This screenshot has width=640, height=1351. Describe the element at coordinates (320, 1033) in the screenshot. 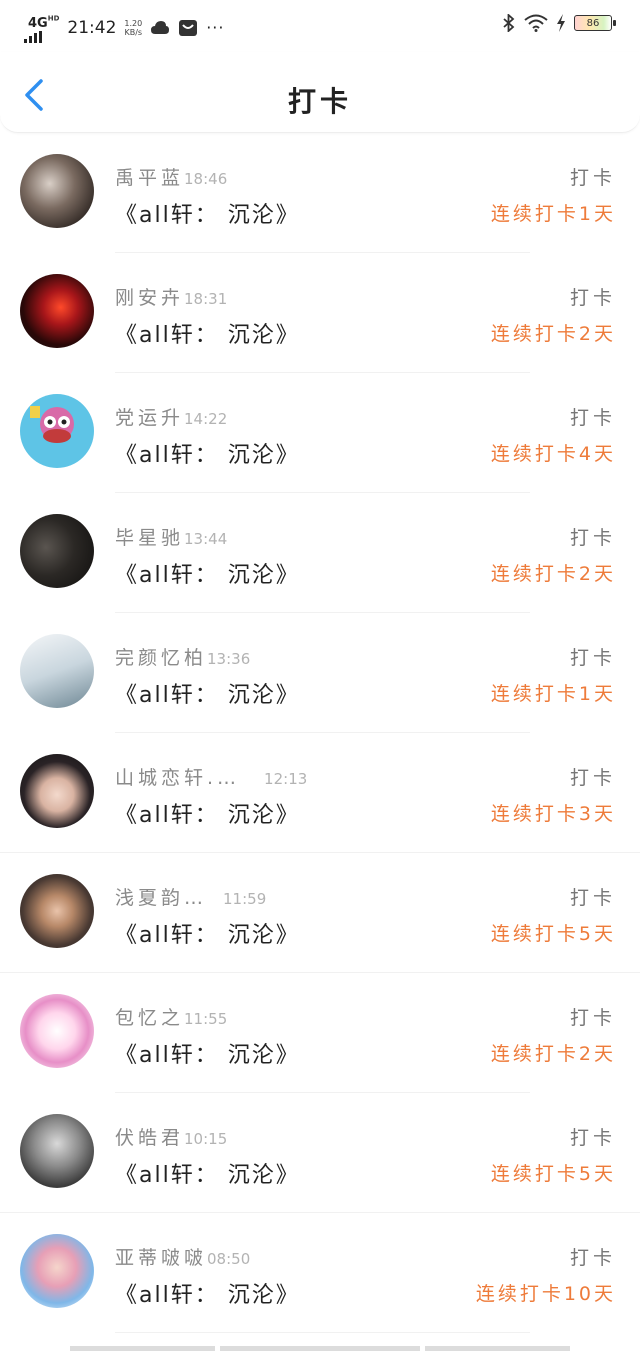

I see `list-item: 包忆之 11:55 《all轩： 沉沦》 打卡 连续打卡2天` at that location.